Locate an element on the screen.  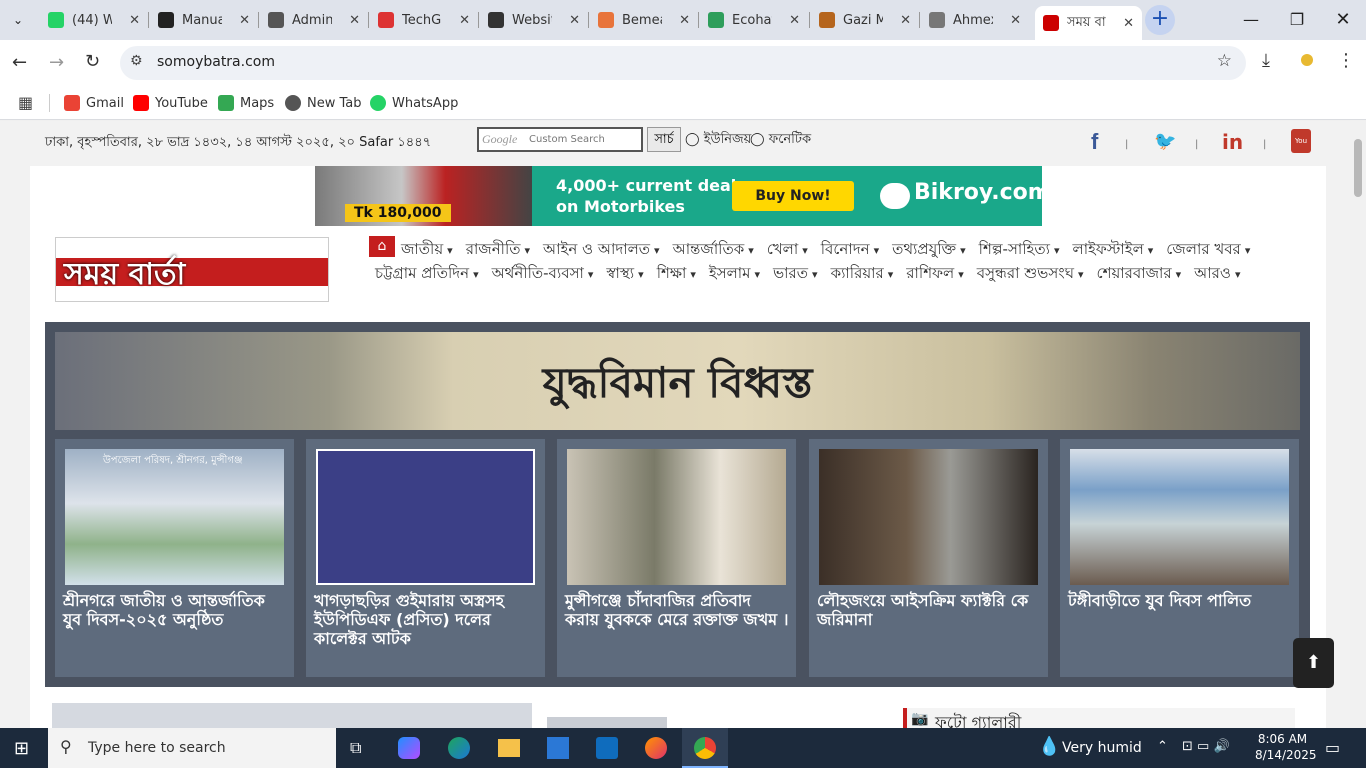
menu-item: শিক্ষা ▾ is located at coordinates (676, 273).